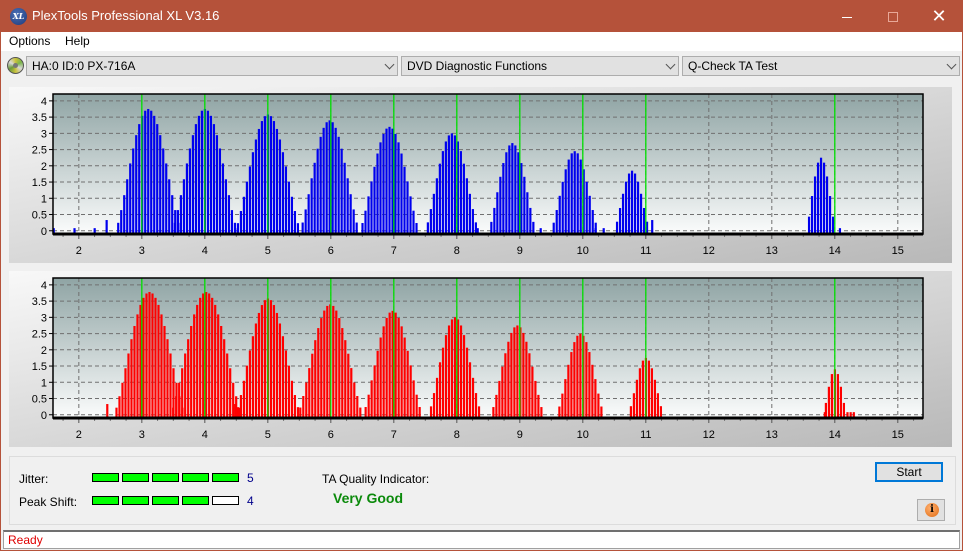  I want to click on info-button: i, so click(931, 510).